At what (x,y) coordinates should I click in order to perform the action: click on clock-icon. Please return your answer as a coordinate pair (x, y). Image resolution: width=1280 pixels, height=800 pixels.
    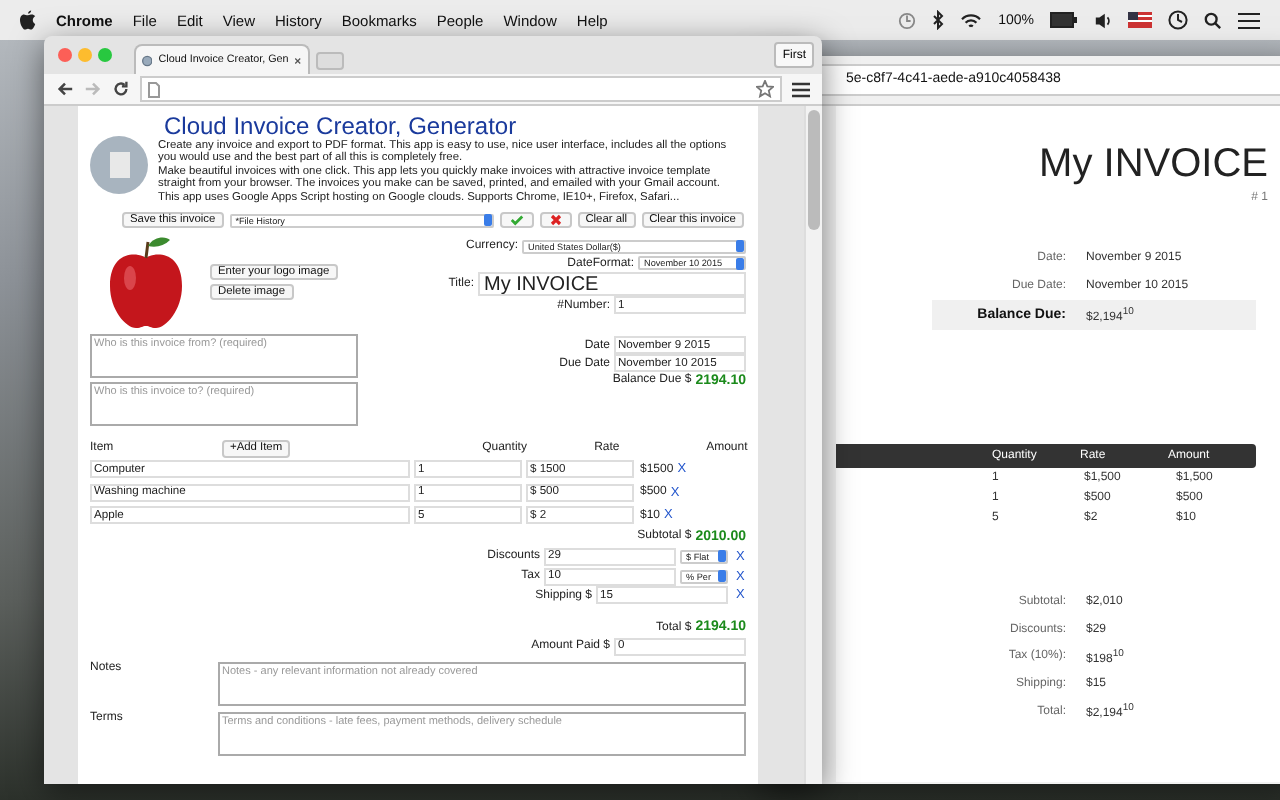
    Looking at the image, I should click on (1178, 20).